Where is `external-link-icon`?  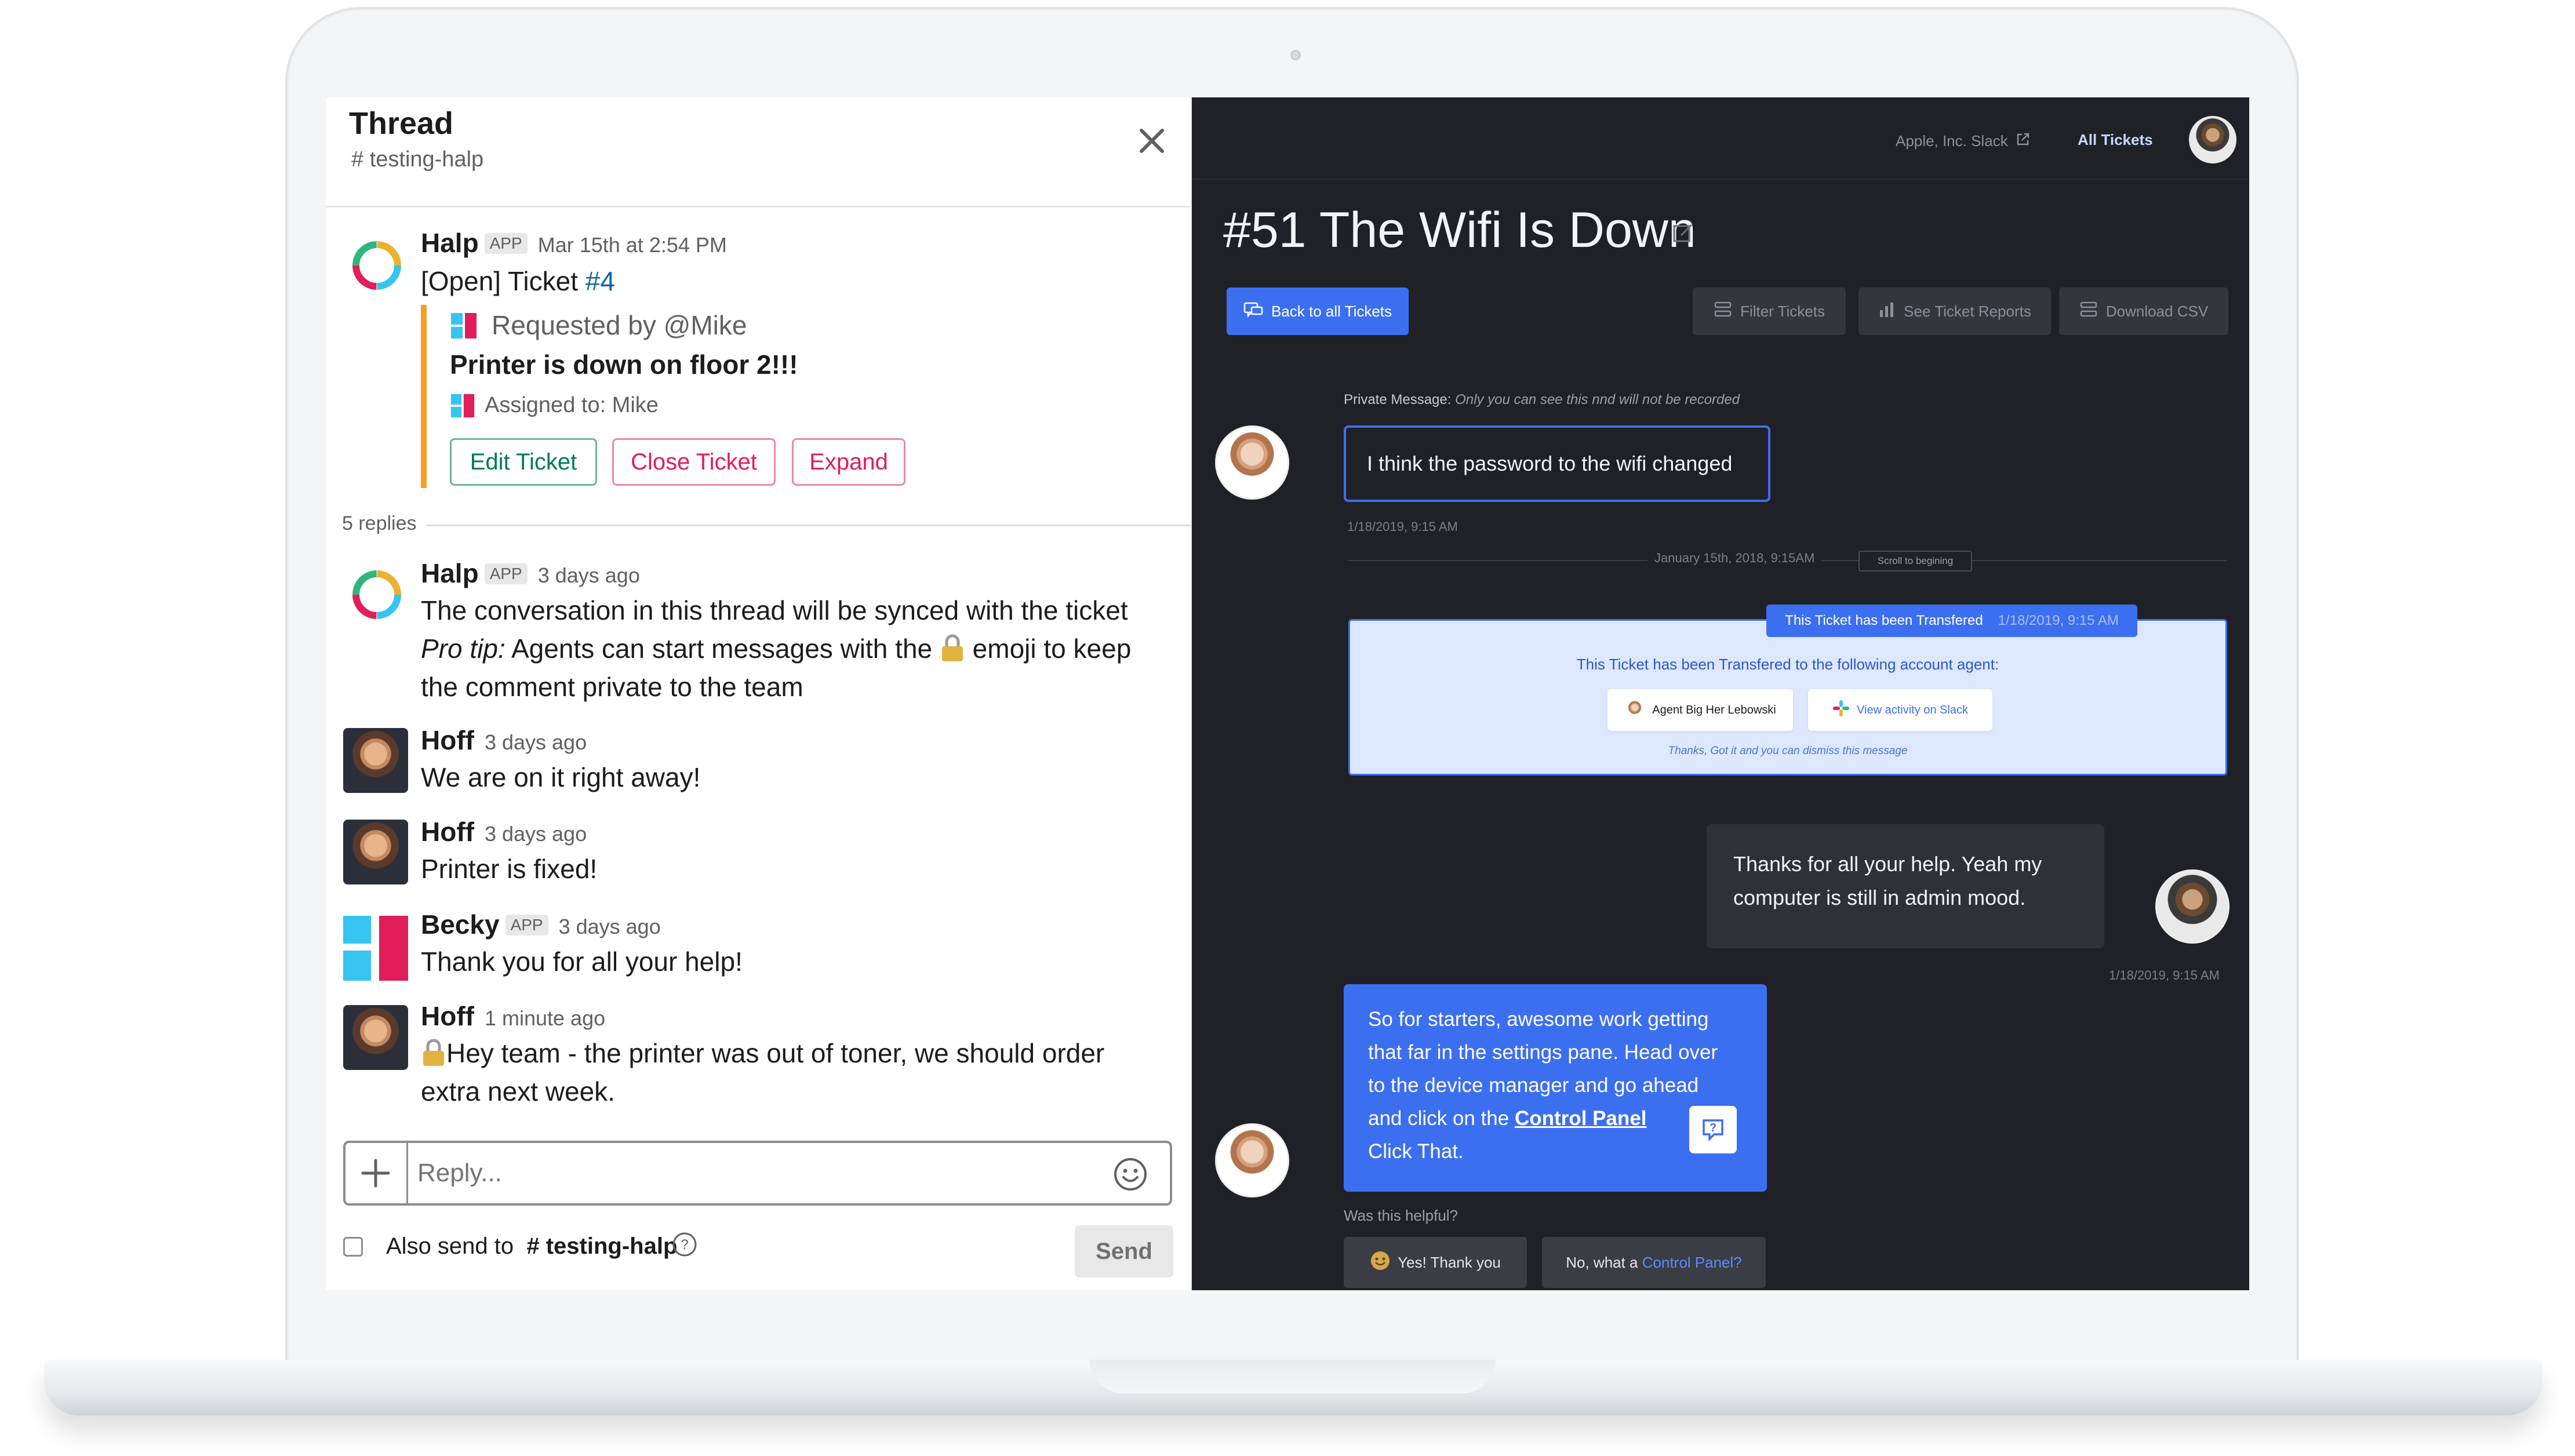 external-link-icon is located at coordinates (2023, 141).